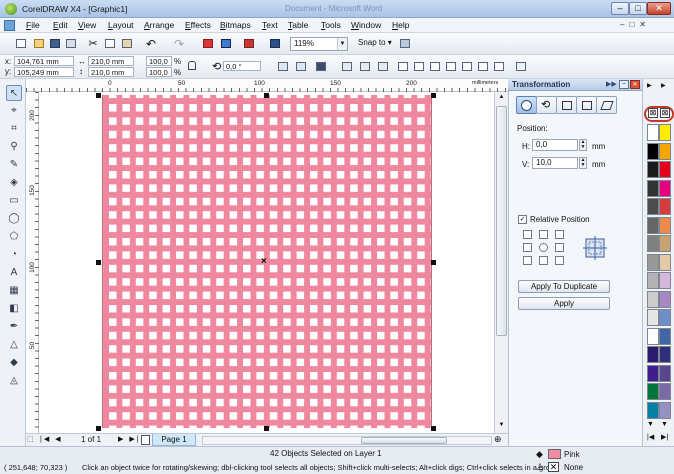  What do you see at coordinates (87, 25) in the screenshot?
I see `menu-view: View` at bounding box center [87, 25].